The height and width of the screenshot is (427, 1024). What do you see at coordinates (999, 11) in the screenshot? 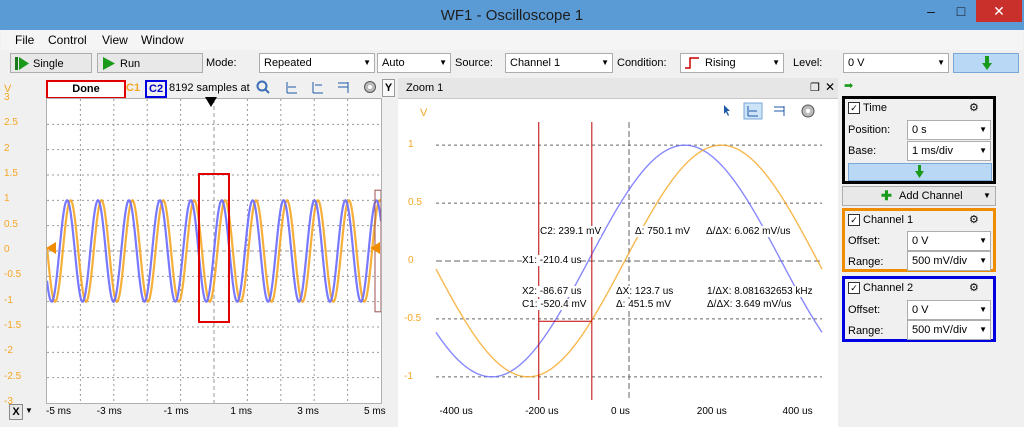
I see `close-button: ✕` at bounding box center [999, 11].